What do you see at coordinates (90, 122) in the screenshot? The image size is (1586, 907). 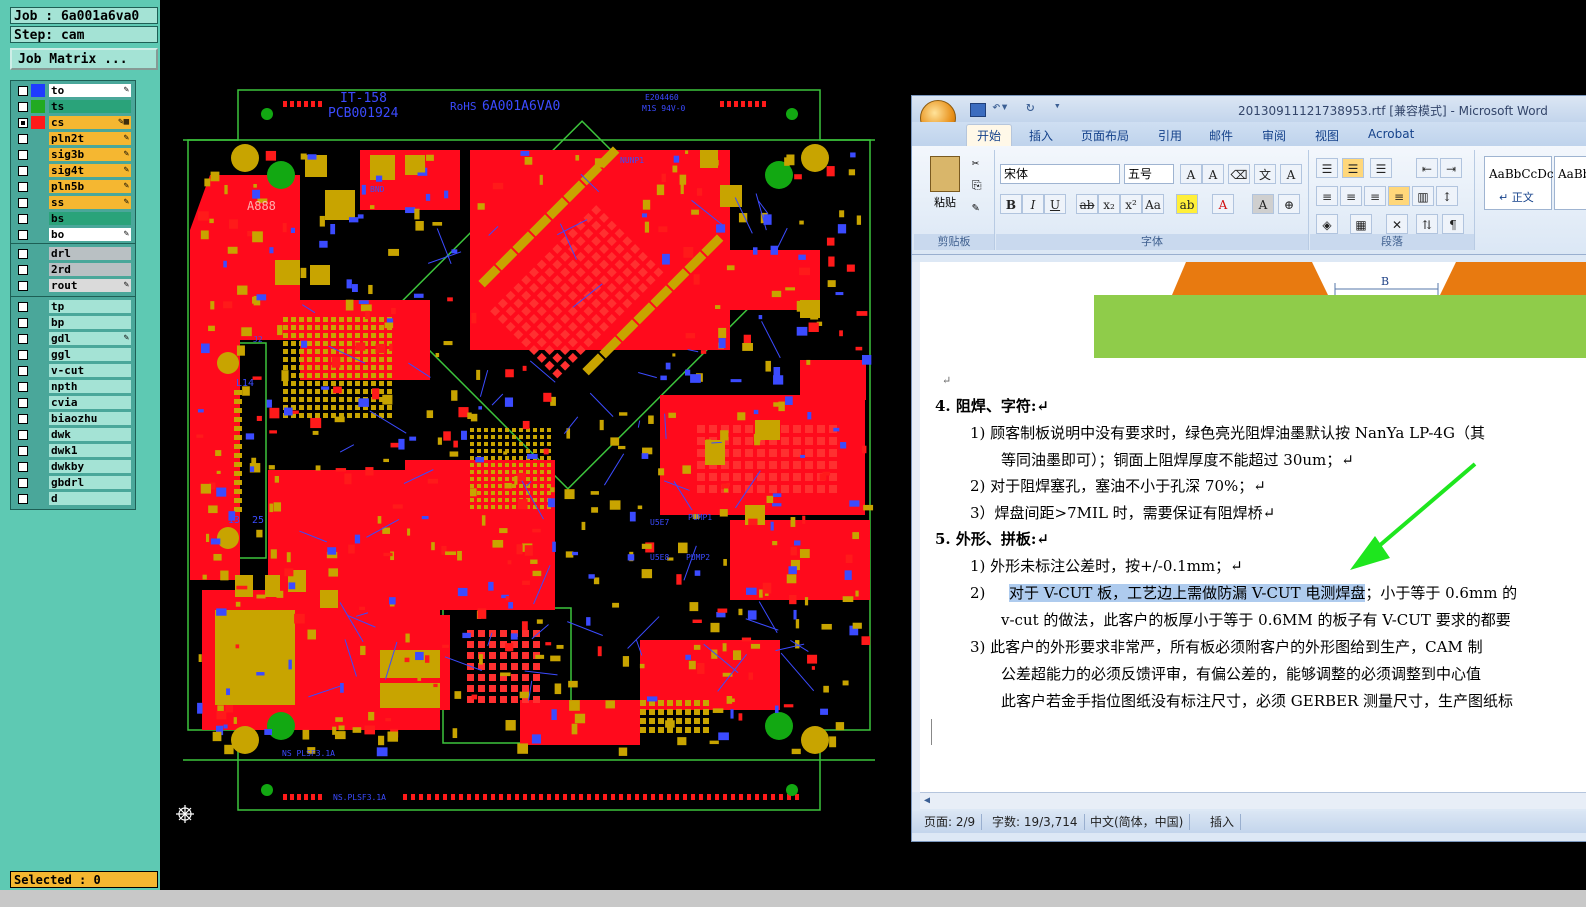 I see `layer-name: cs ✎▦` at bounding box center [90, 122].